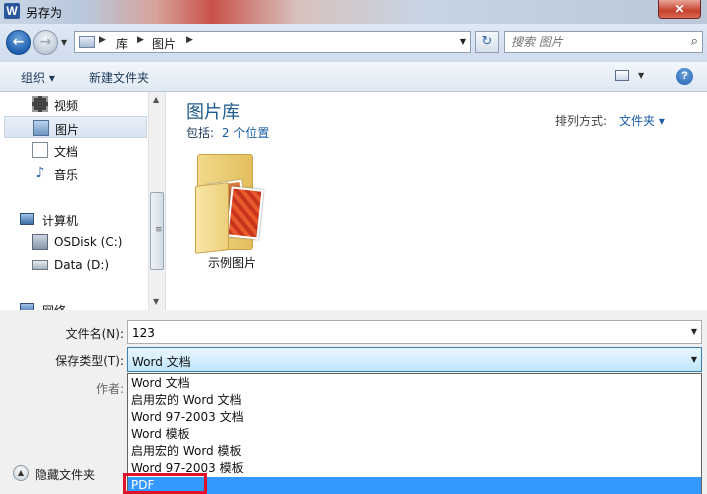 The height and width of the screenshot is (494, 707). I want to click on pictures-icon, so click(41, 128).